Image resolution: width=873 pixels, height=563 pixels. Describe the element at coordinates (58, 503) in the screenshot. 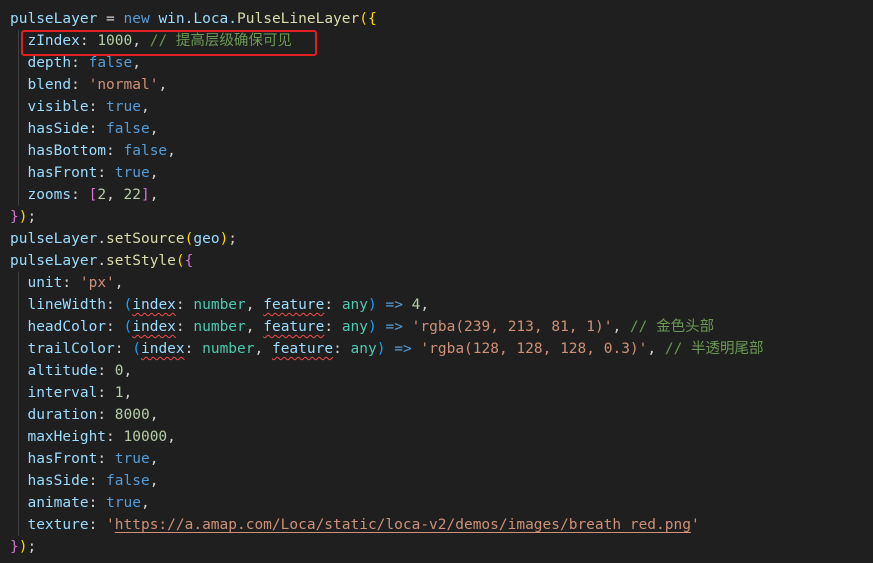

I see `code-token-key: animate` at that location.